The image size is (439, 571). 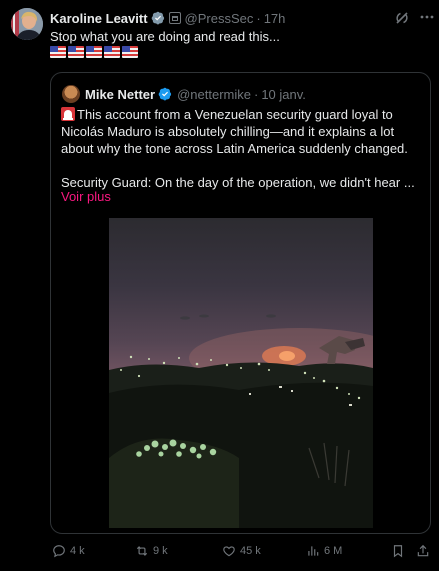 I want to click on author-handle: @PressSec, so click(x=219, y=18).